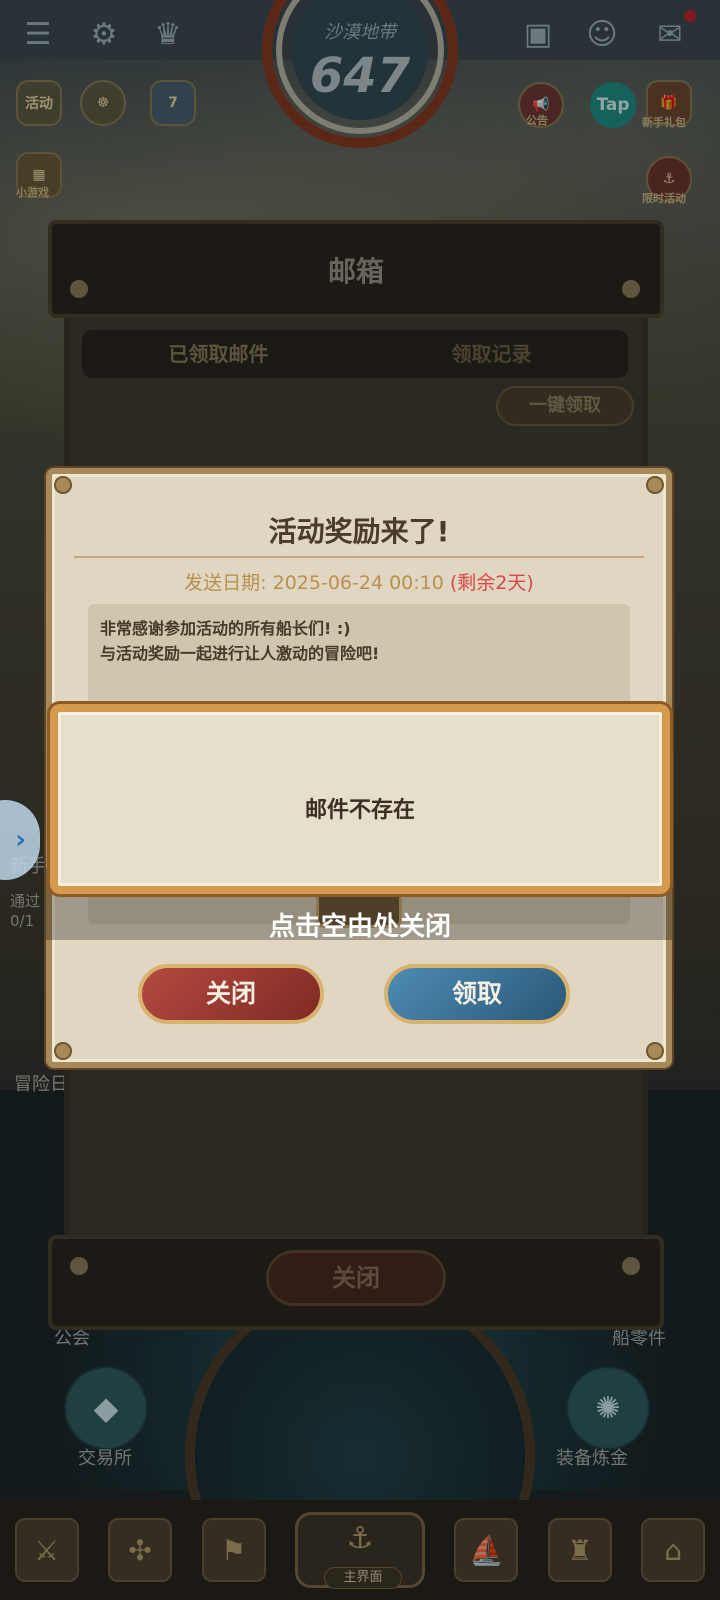 Image resolution: width=720 pixels, height=1600 pixels. I want to click on send-date-value: 2025-06-24 00:10, so click(358, 583).